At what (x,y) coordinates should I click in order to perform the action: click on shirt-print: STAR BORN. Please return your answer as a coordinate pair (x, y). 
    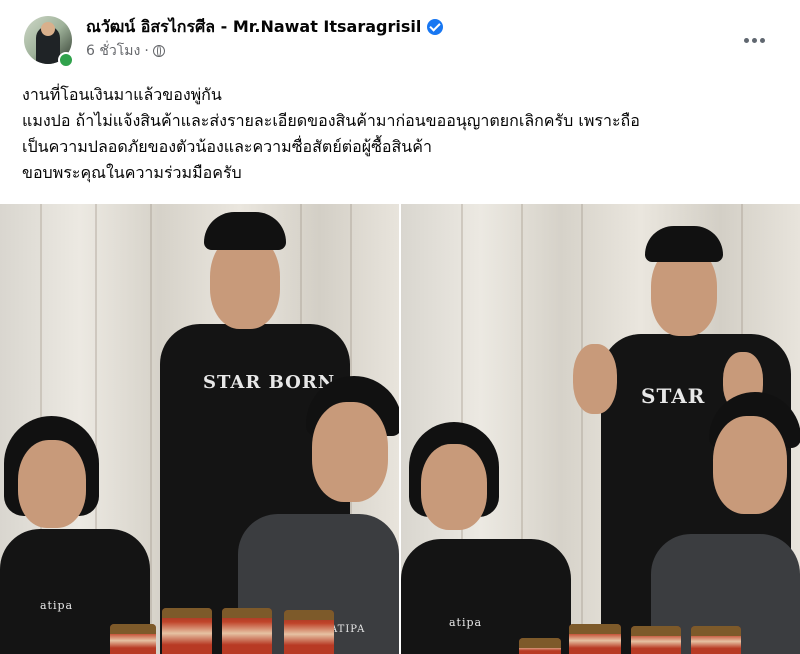
    Looking at the image, I should click on (269, 382).